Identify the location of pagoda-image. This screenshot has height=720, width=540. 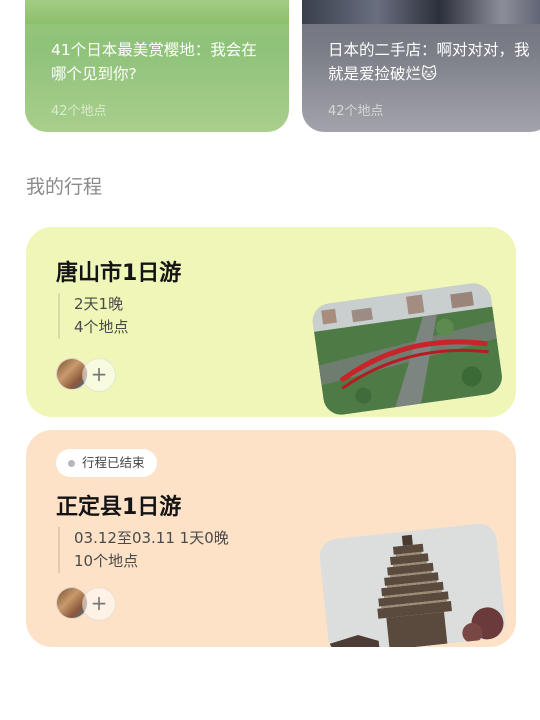
(412, 584).